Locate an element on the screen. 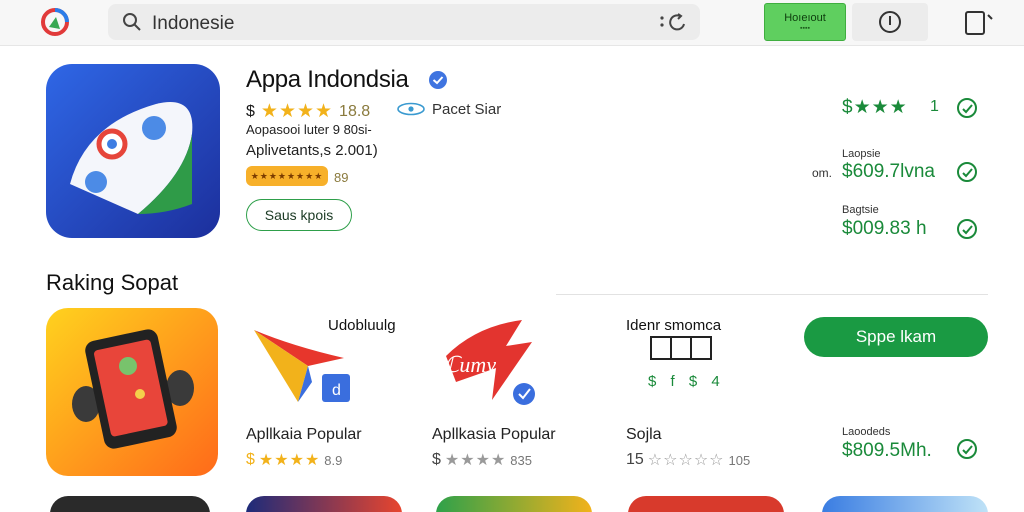 This screenshot has width=1024, height=512. featured-meta-line: Aopasooi luter 9 80si- is located at coordinates (309, 129).